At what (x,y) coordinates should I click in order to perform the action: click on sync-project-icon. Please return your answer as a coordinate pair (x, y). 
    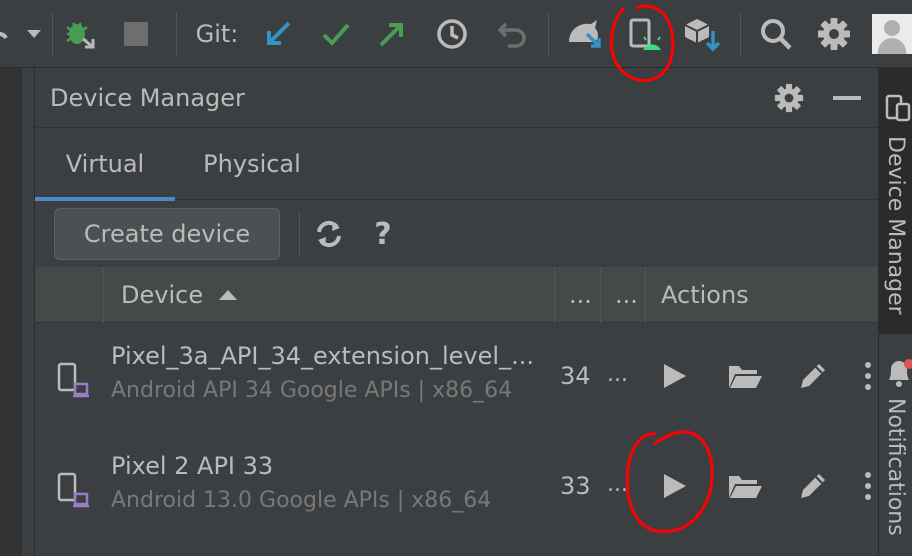
    Looking at the image, I should click on (702, 34).